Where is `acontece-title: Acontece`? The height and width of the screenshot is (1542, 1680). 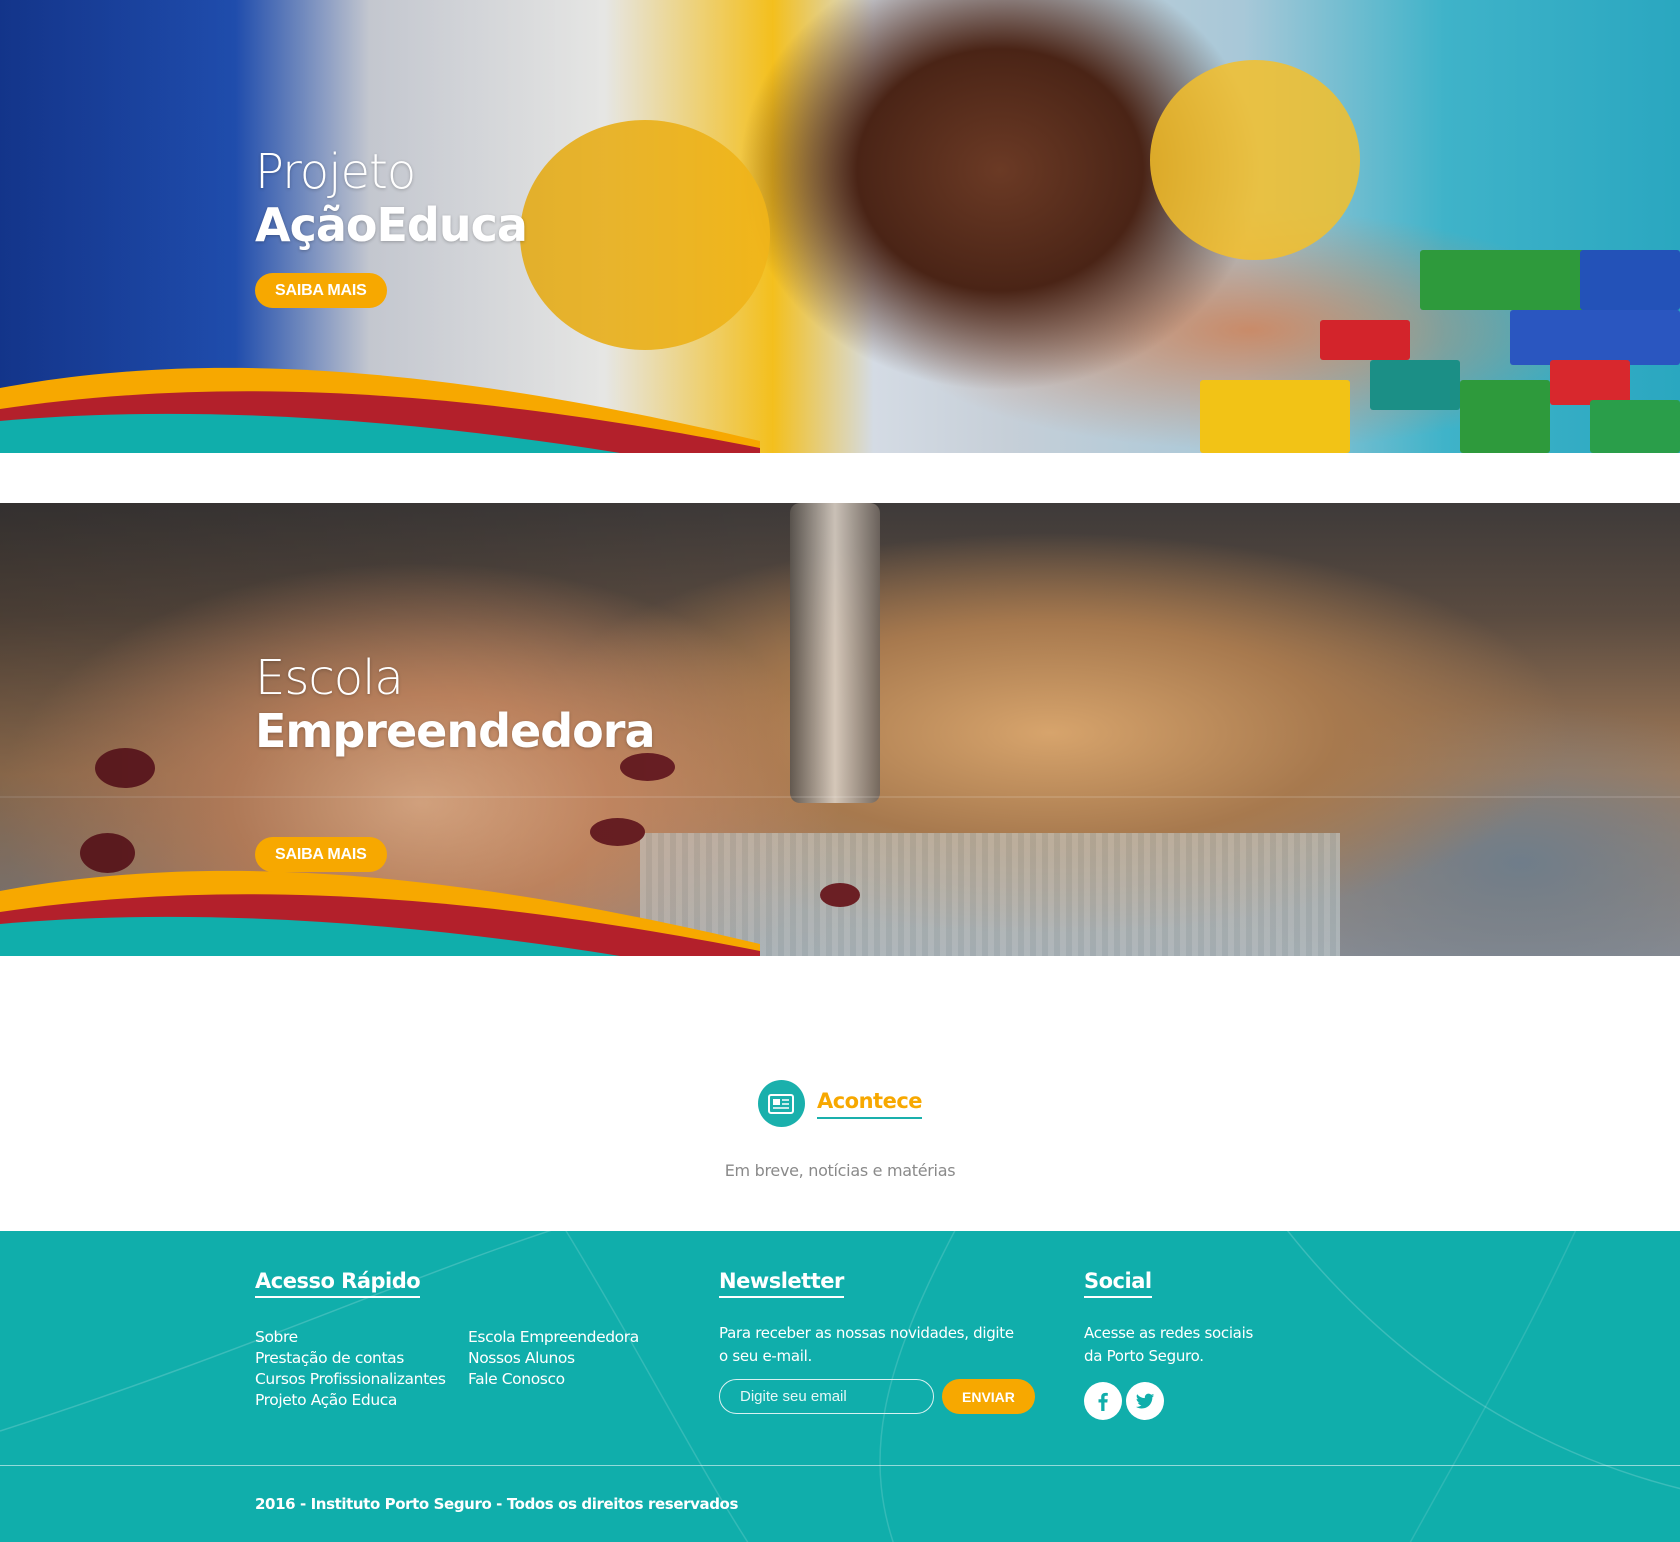
acontece-title: Acontece is located at coordinates (869, 1104).